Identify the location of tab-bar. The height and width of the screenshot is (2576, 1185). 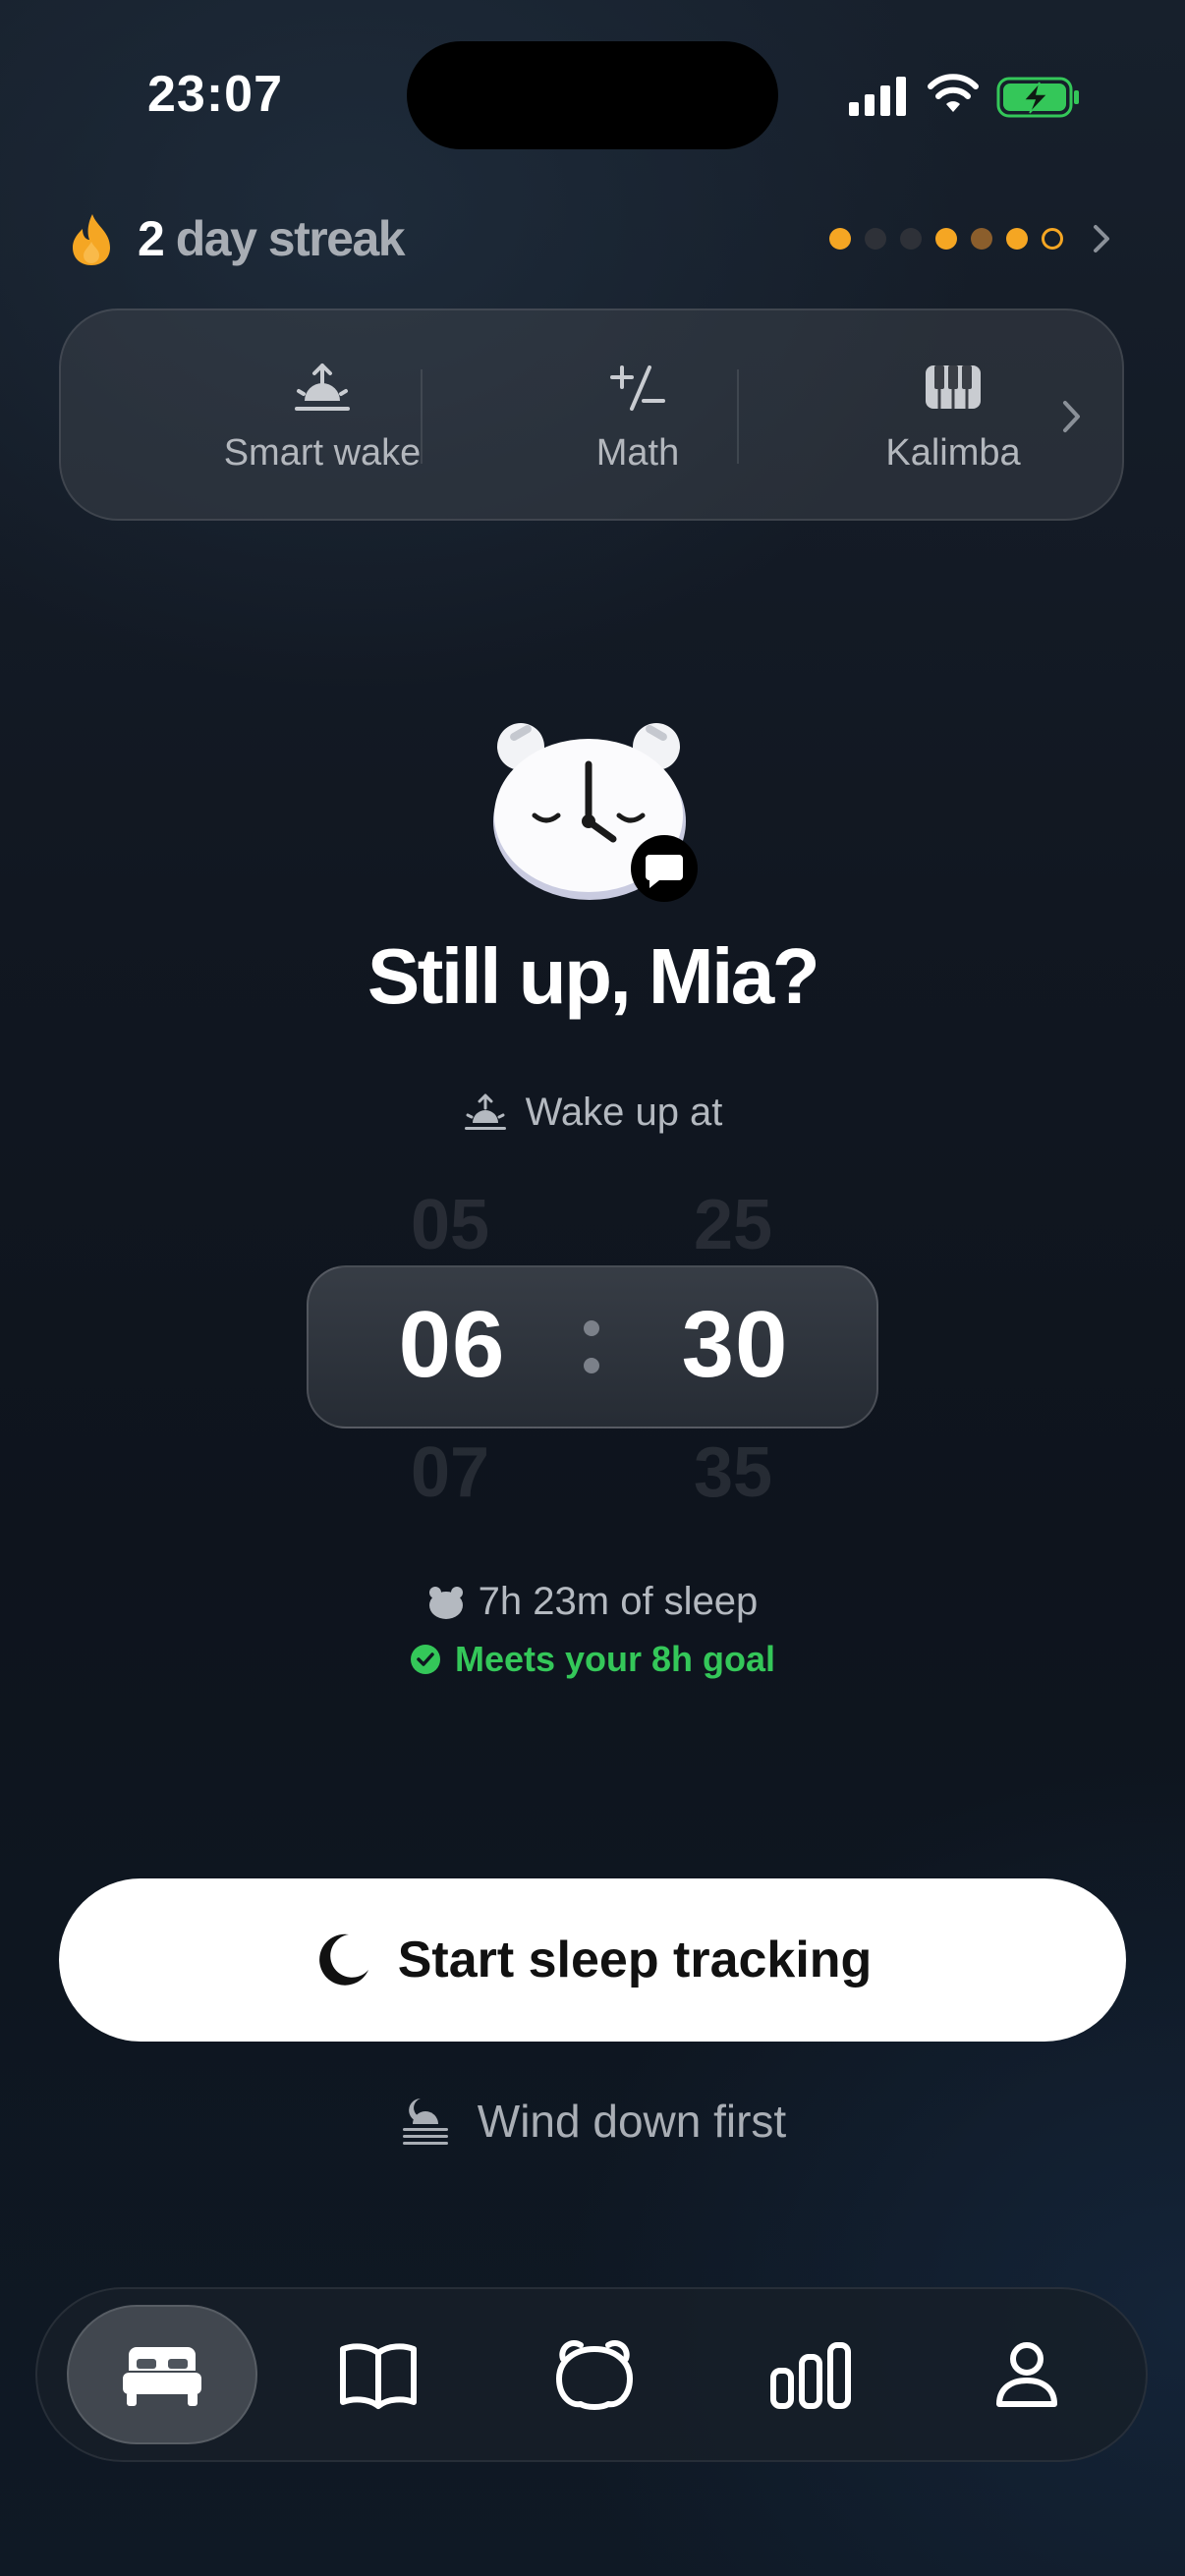
(592, 2374).